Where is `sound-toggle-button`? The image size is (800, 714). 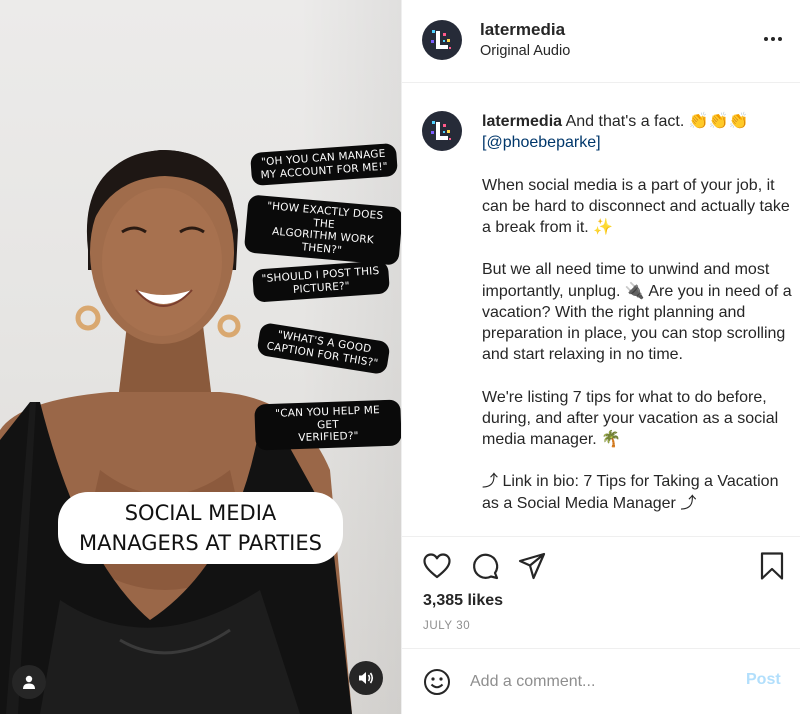
sound-toggle-button is located at coordinates (366, 678).